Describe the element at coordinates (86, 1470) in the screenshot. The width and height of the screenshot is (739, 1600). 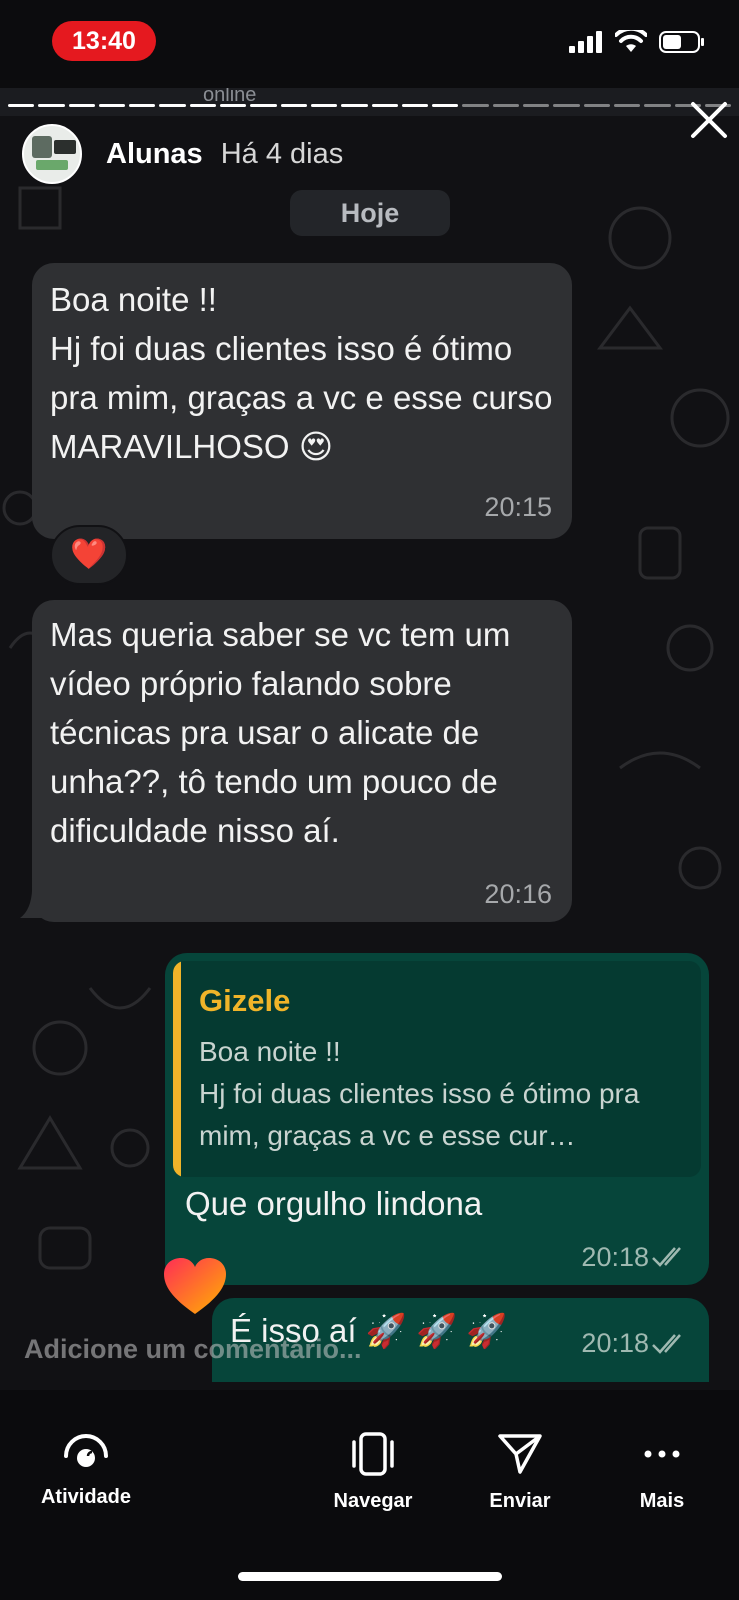
I see `nav-activity: Atividade` at that location.